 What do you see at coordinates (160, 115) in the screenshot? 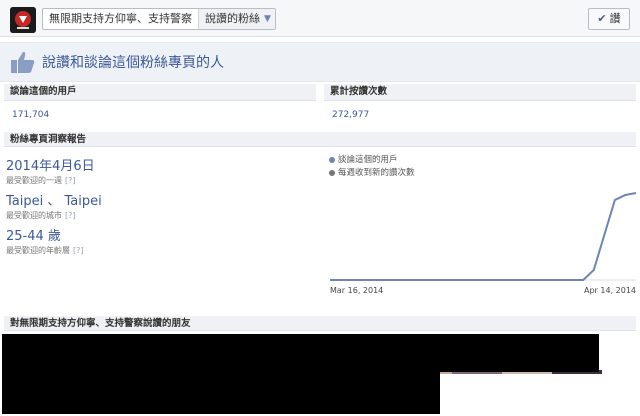
I see `talking-about-value: 171,704` at bounding box center [160, 115].